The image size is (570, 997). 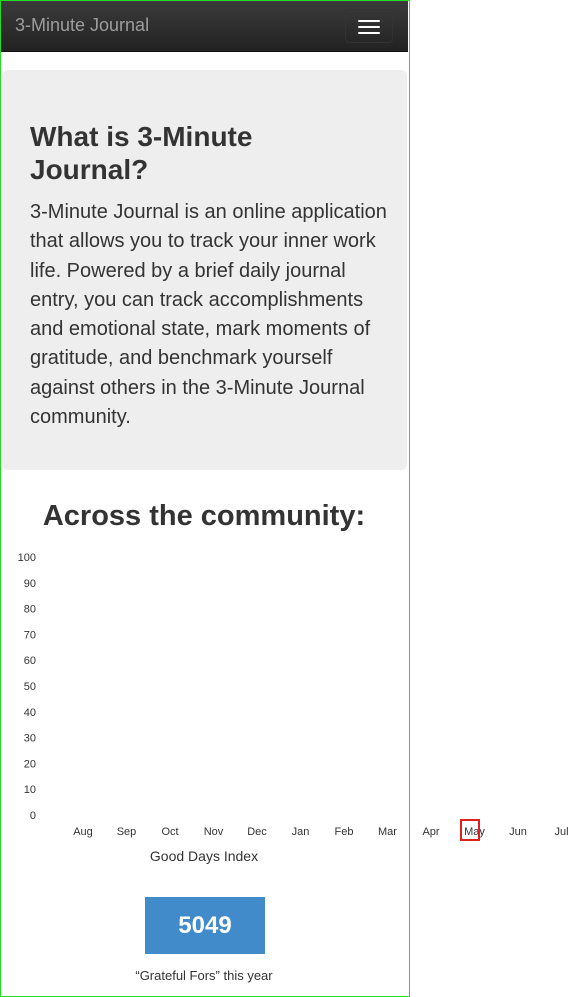 What do you see at coordinates (470, 830) in the screenshot?
I see `highlight-box` at bounding box center [470, 830].